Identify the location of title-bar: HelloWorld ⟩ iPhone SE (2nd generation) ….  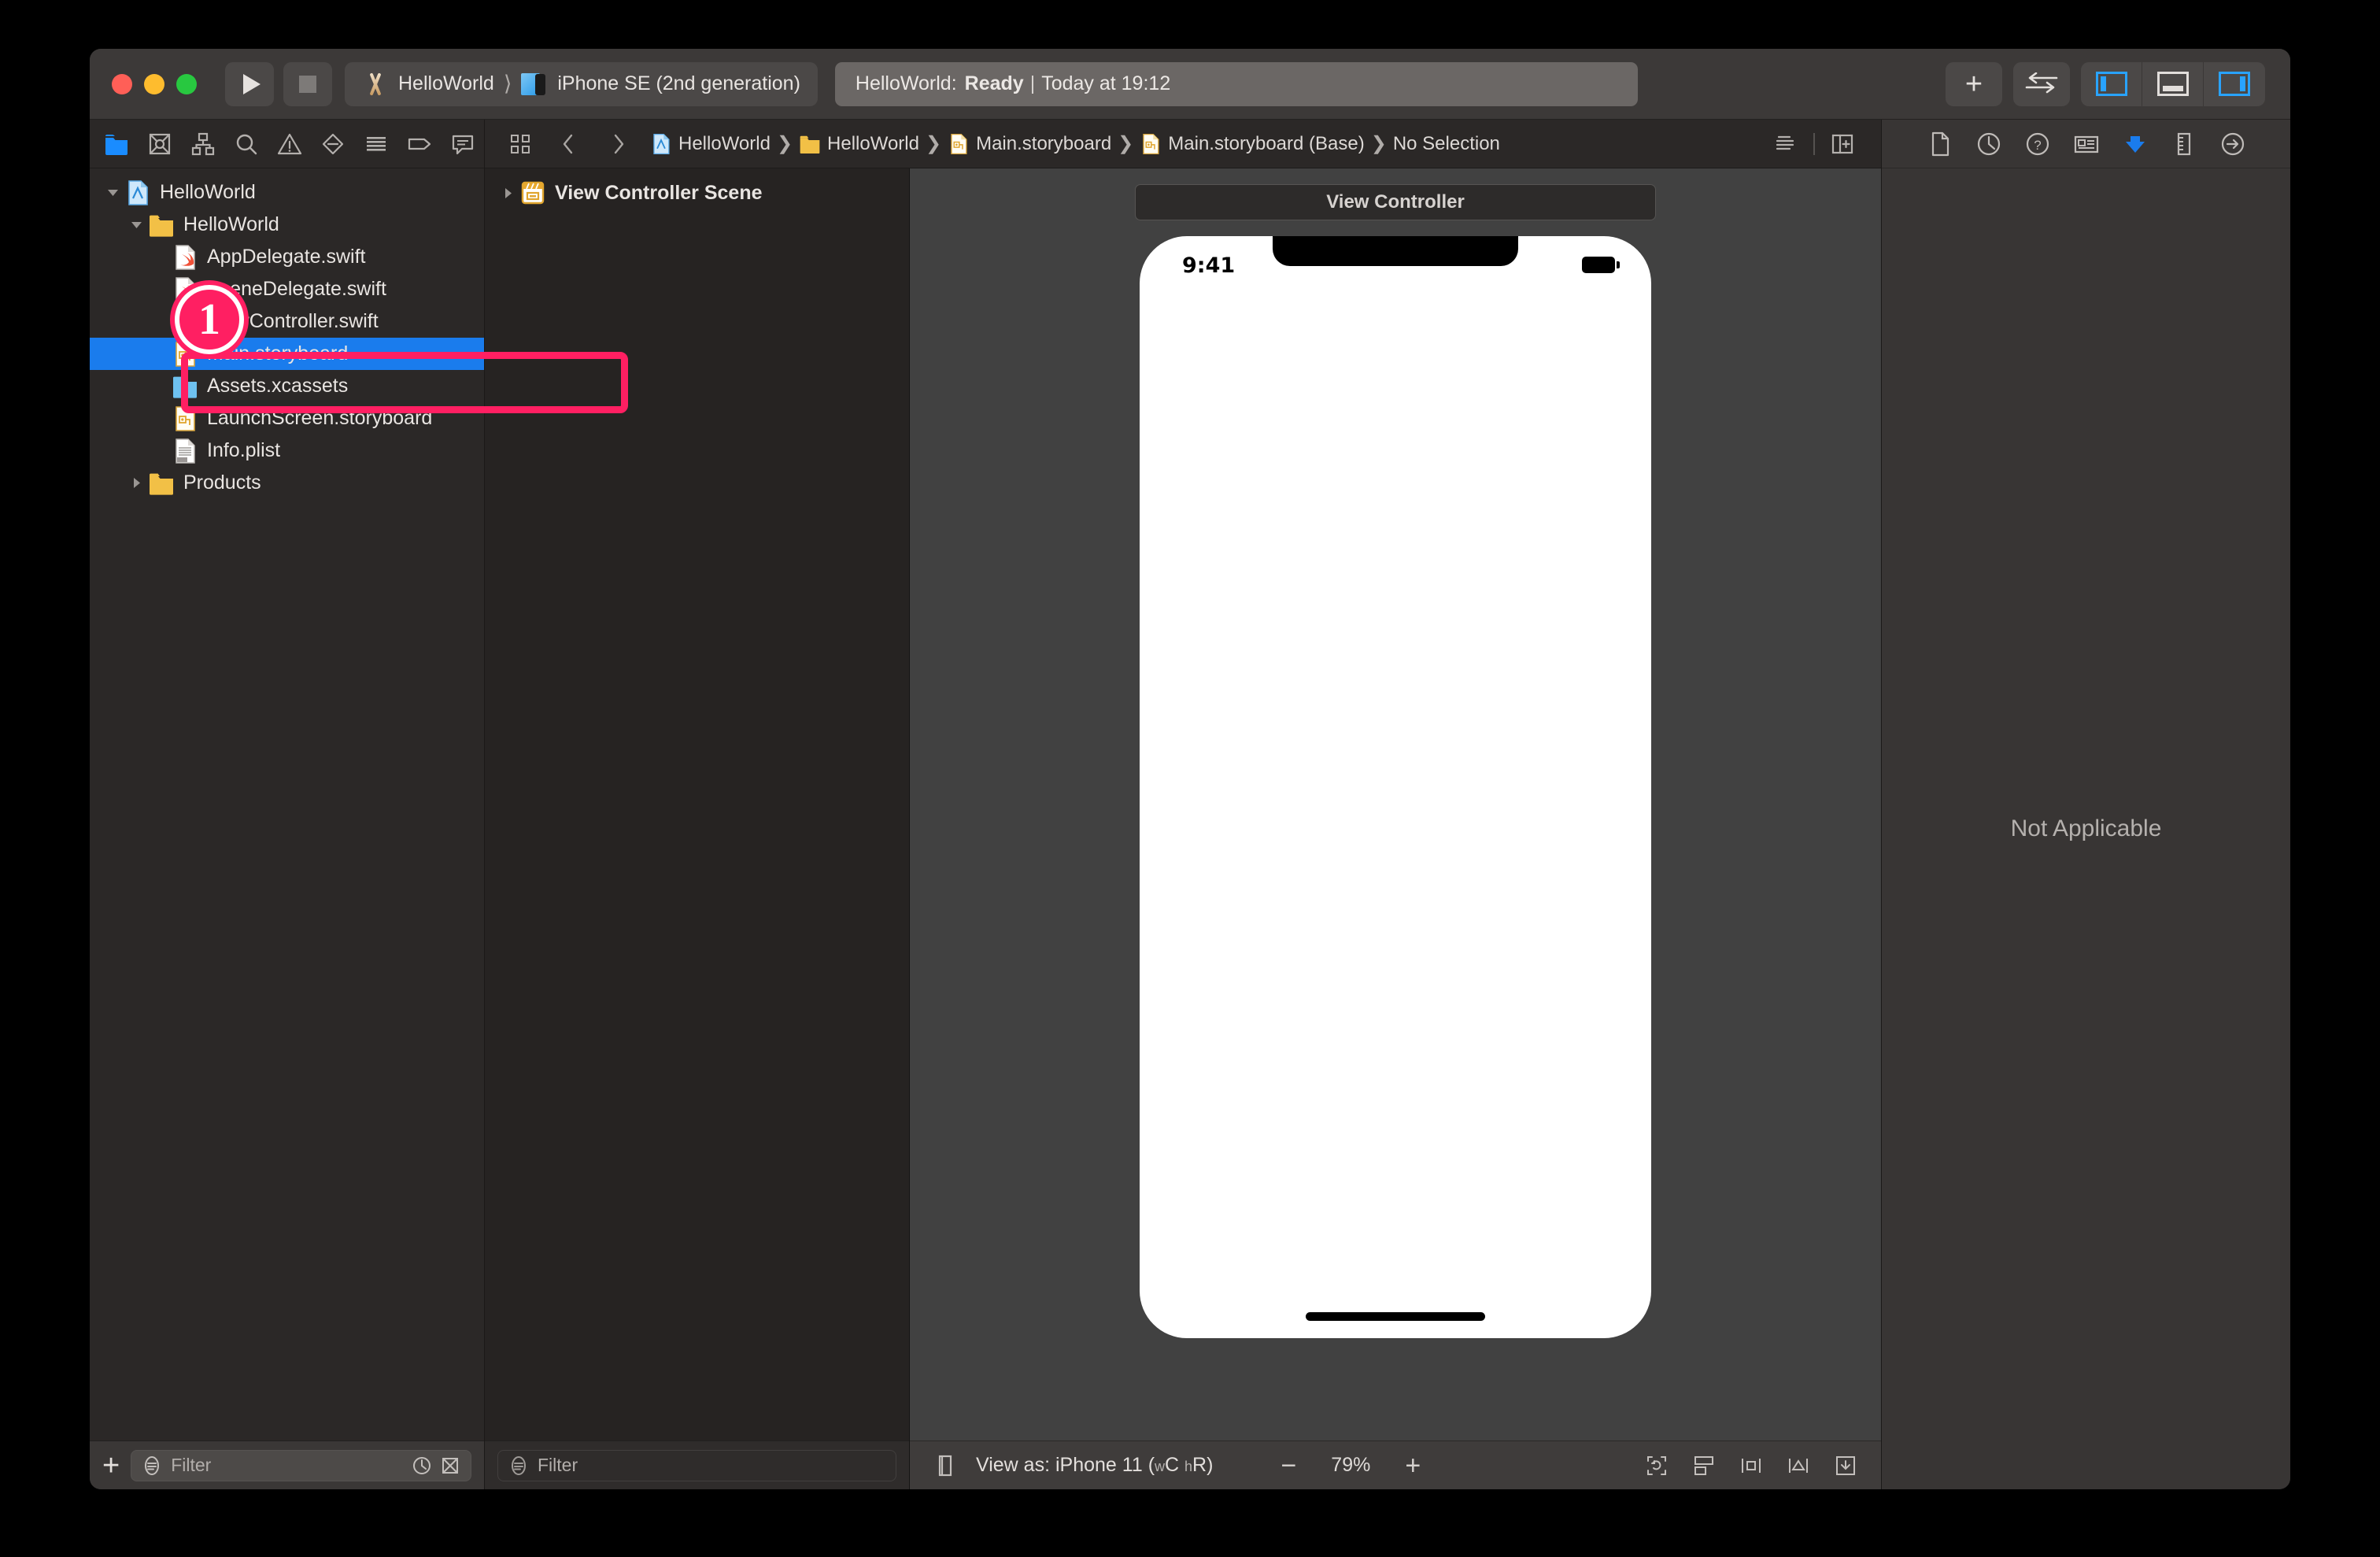
(1190, 84).